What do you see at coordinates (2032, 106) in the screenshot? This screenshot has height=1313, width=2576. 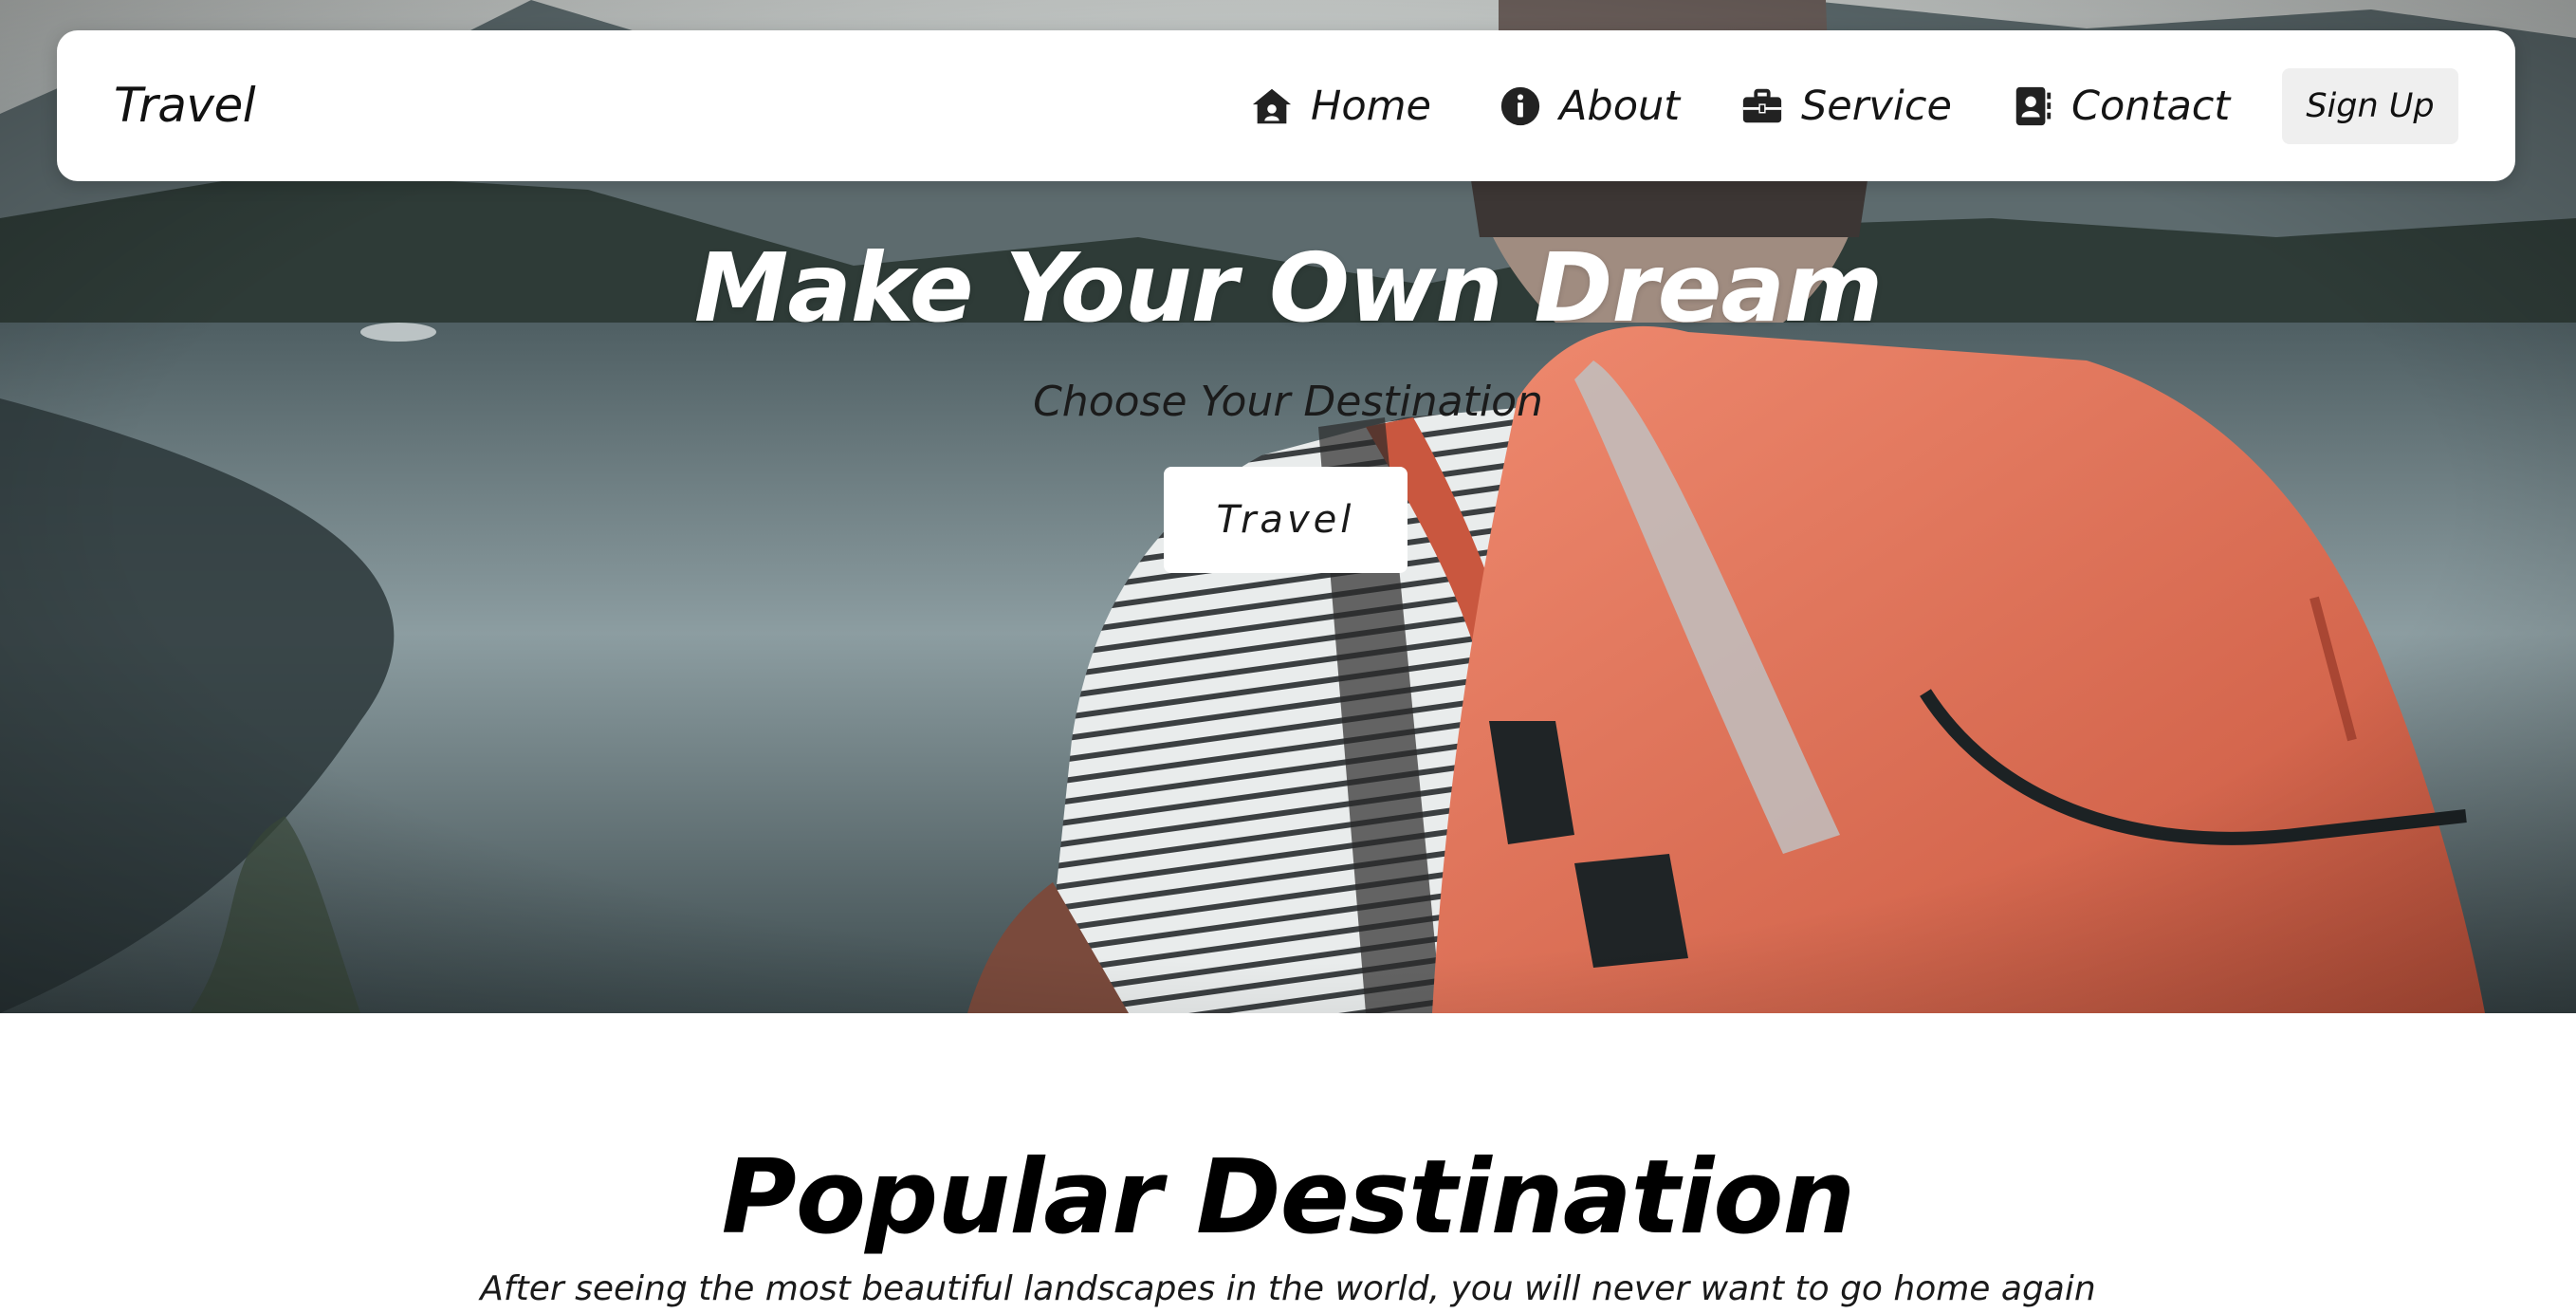 I see `contact-card-icon` at bounding box center [2032, 106].